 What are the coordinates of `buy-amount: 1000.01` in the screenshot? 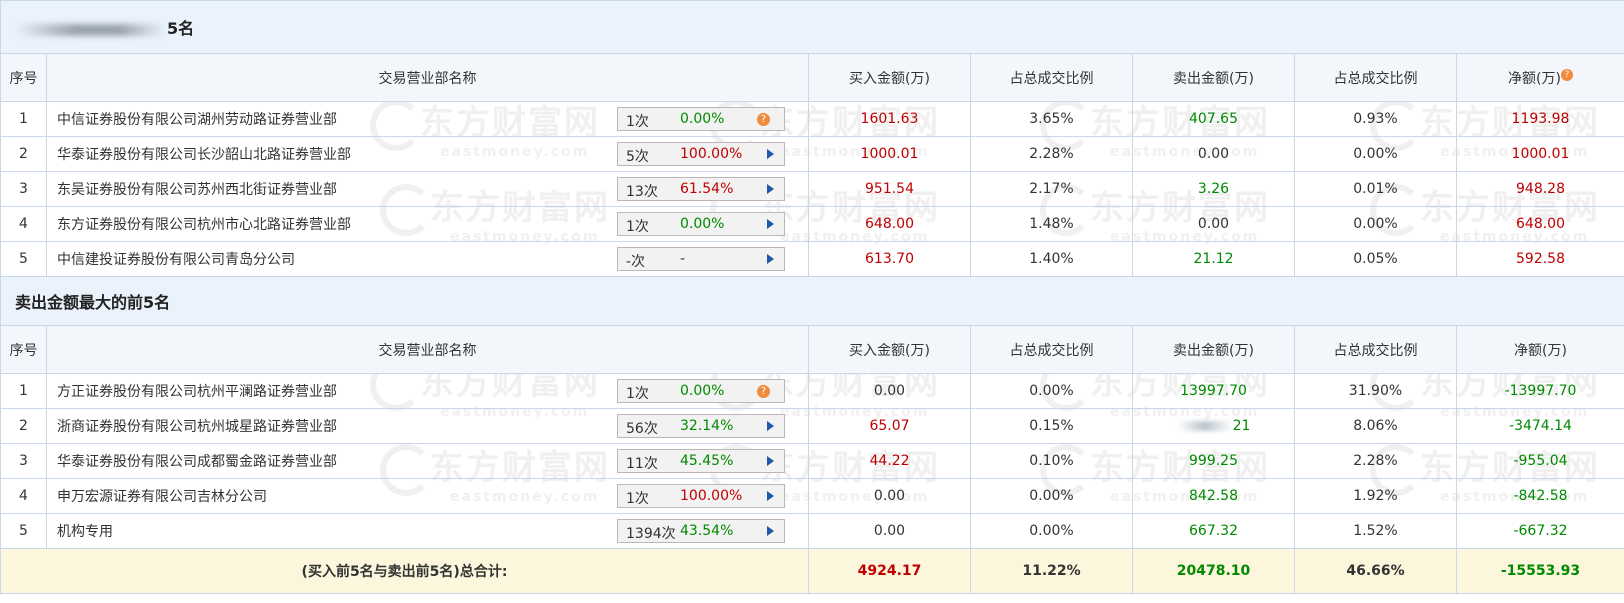 It's located at (889, 154).